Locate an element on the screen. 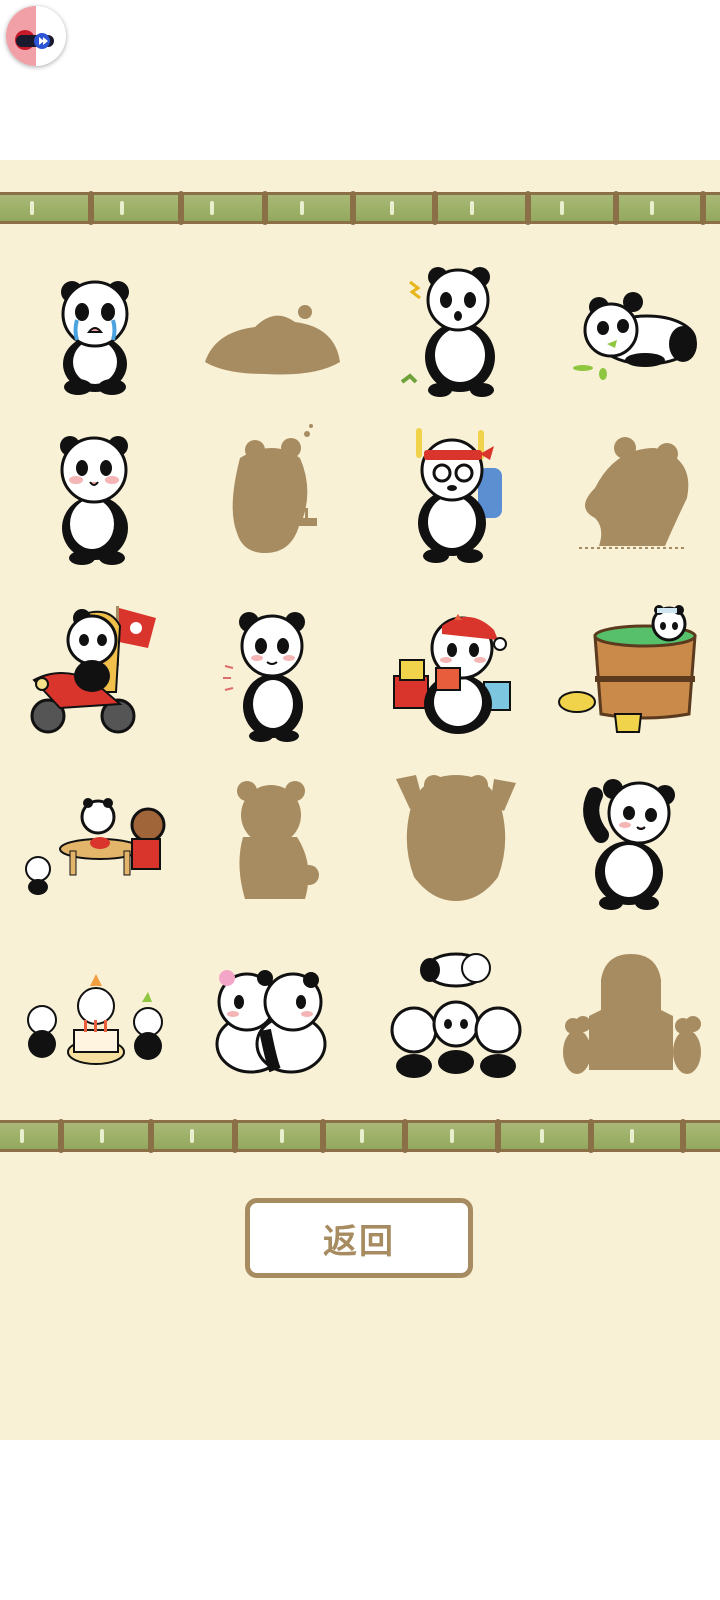 The width and height of the screenshot is (720, 1600). return-button-label: 返回 is located at coordinates (359, 1241).